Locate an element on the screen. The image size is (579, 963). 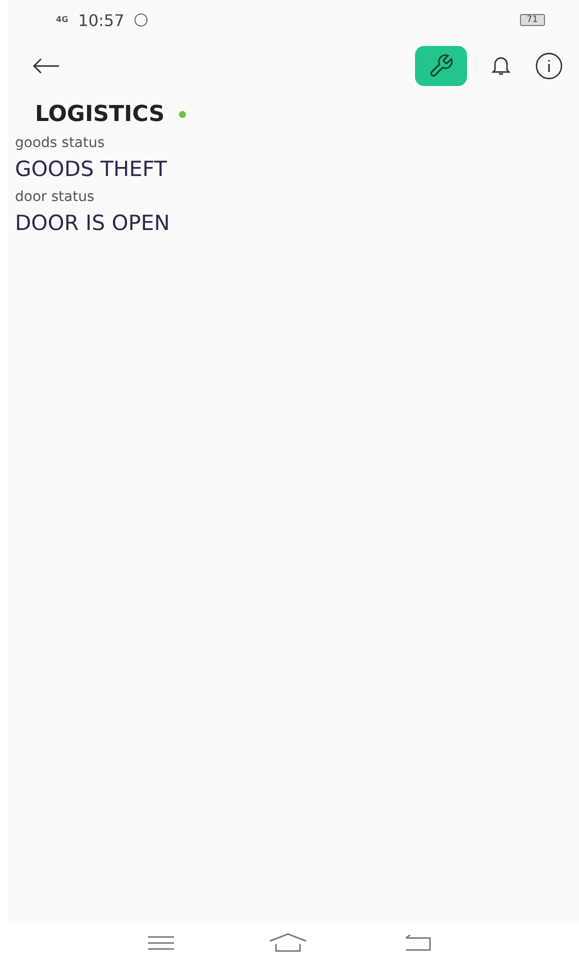
field-label: door status is located at coordinates (55, 197).